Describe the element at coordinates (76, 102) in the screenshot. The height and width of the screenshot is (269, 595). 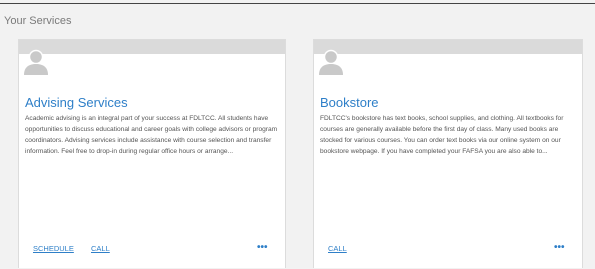
I see `card-title: Advising Services` at that location.